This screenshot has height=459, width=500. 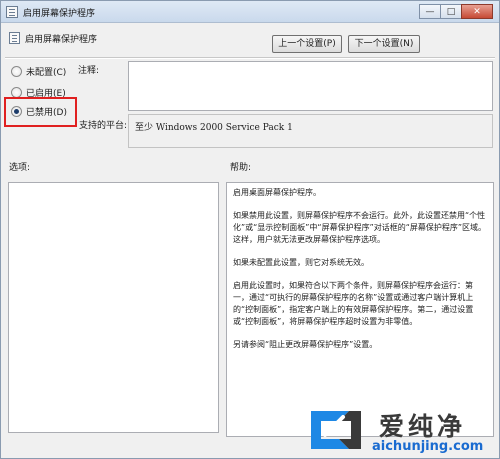 What do you see at coordinates (103, 126) in the screenshot?
I see `supported-on-label: 支持的平台:` at bounding box center [103, 126].